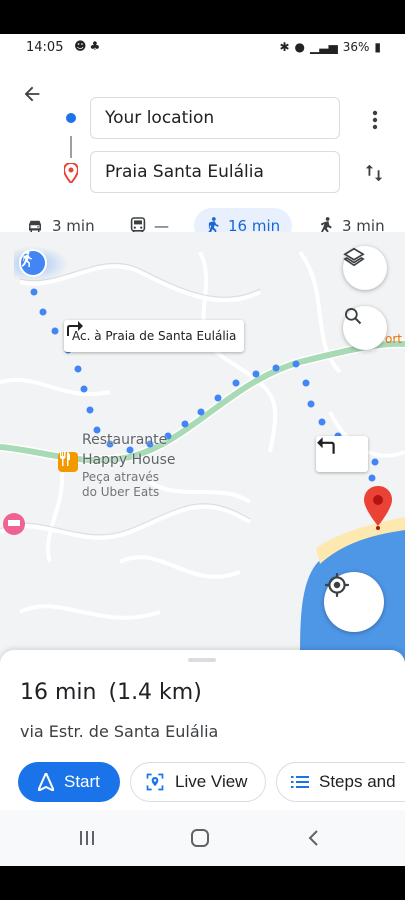  I want to click on battery-percent: 36%, so click(356, 47).